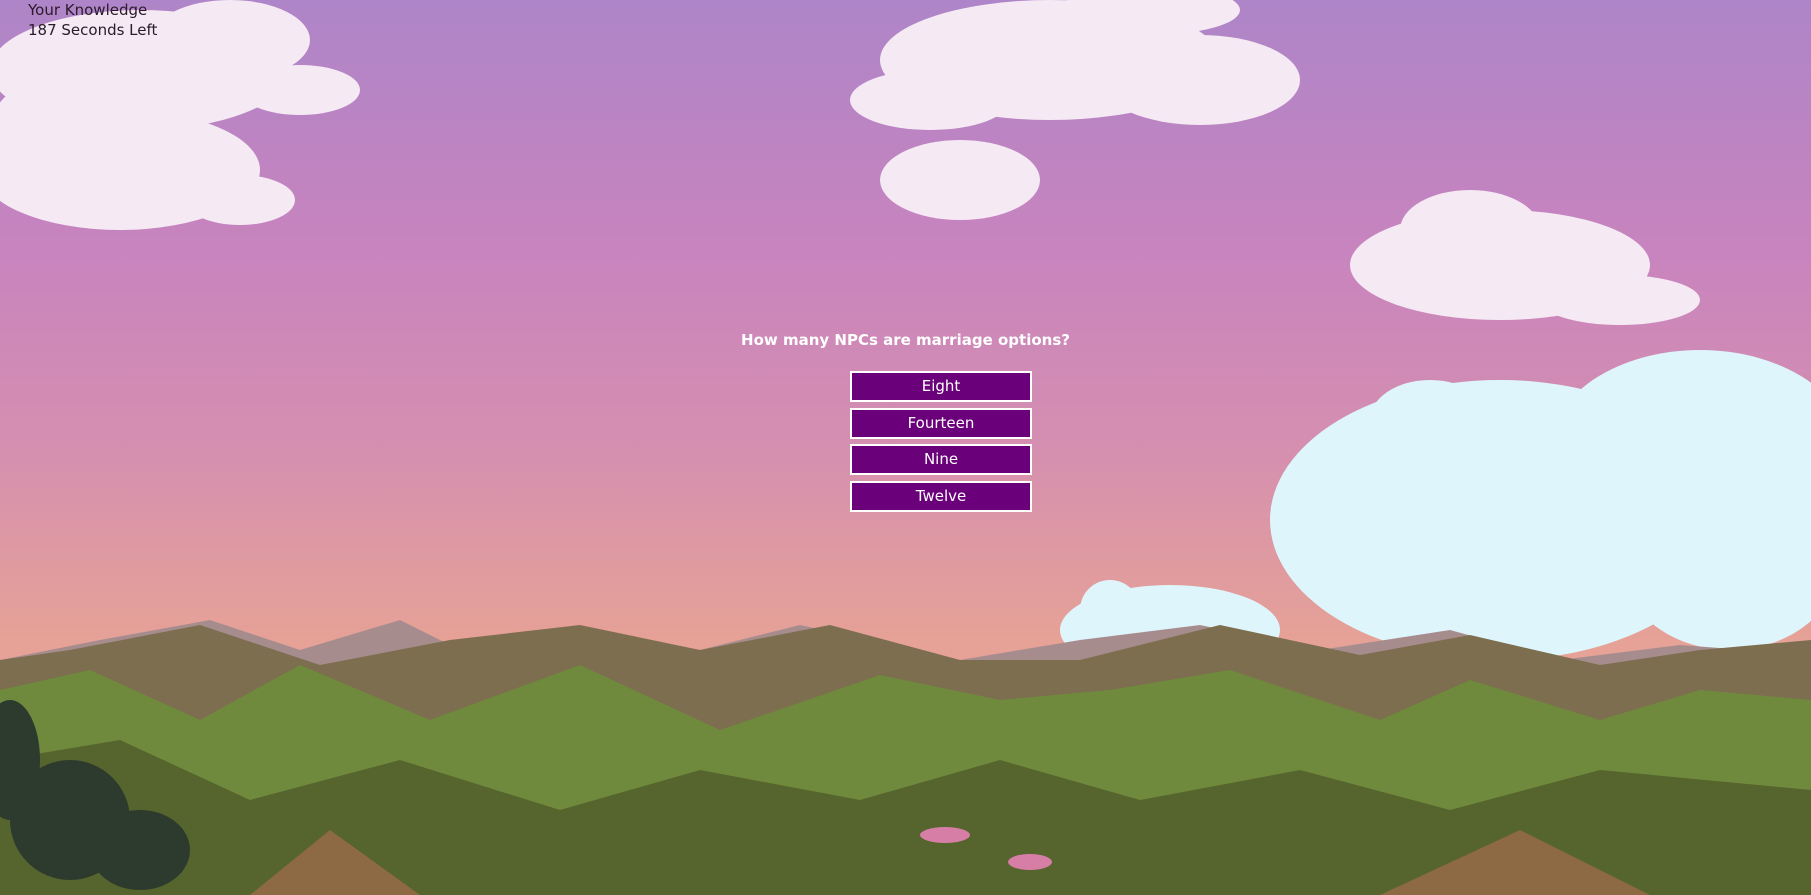 This screenshot has height=895, width=1811. I want to click on answer-list: Eight Fourteen Nine Twelve, so click(941, 444).